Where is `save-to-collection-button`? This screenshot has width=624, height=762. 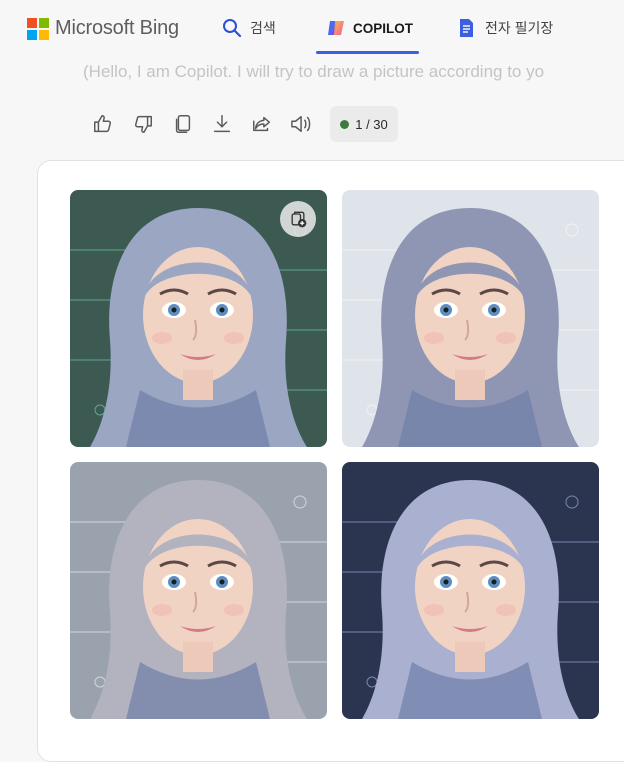
save-to-collection-button is located at coordinates (298, 219).